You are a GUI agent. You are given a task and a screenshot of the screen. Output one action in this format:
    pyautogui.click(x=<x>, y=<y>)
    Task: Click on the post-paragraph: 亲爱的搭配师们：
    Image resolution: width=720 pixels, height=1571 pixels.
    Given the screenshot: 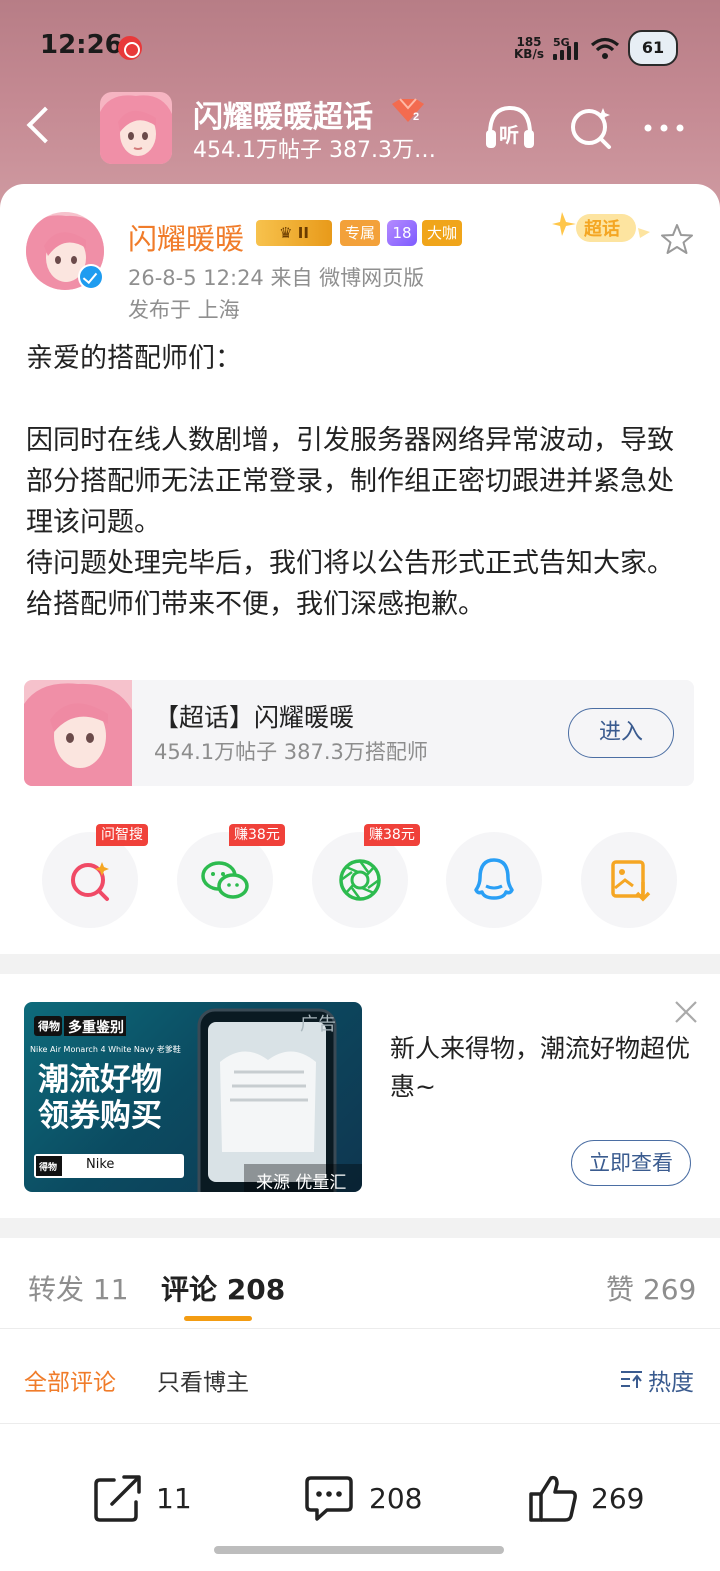 What is the action you would take?
    pyautogui.click(x=134, y=358)
    